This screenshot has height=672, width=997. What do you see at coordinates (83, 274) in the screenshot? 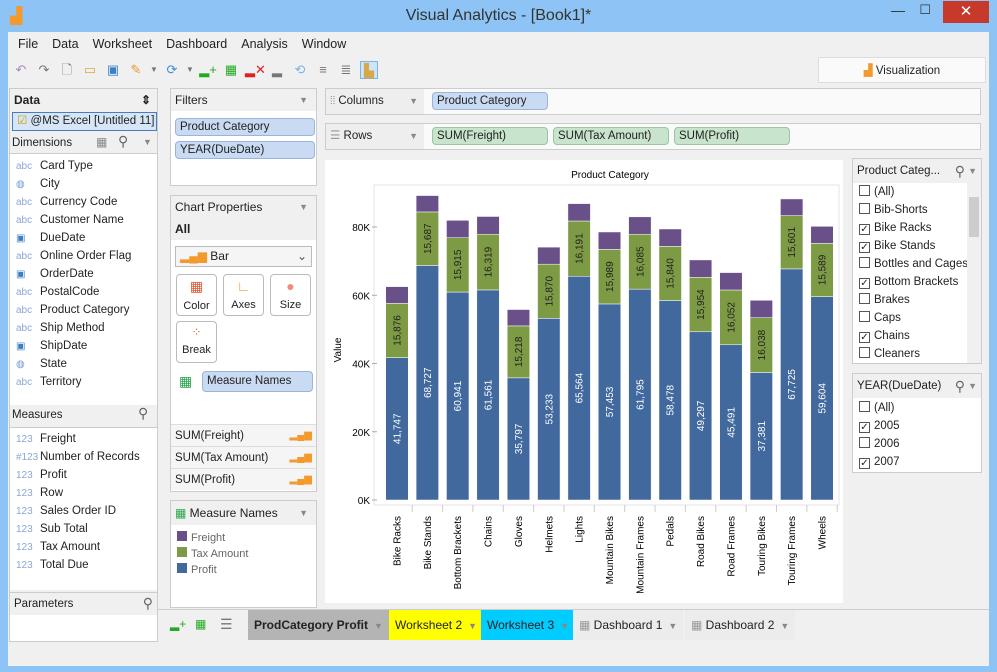
I see `field-item: ▣ OrderDate` at bounding box center [83, 274].